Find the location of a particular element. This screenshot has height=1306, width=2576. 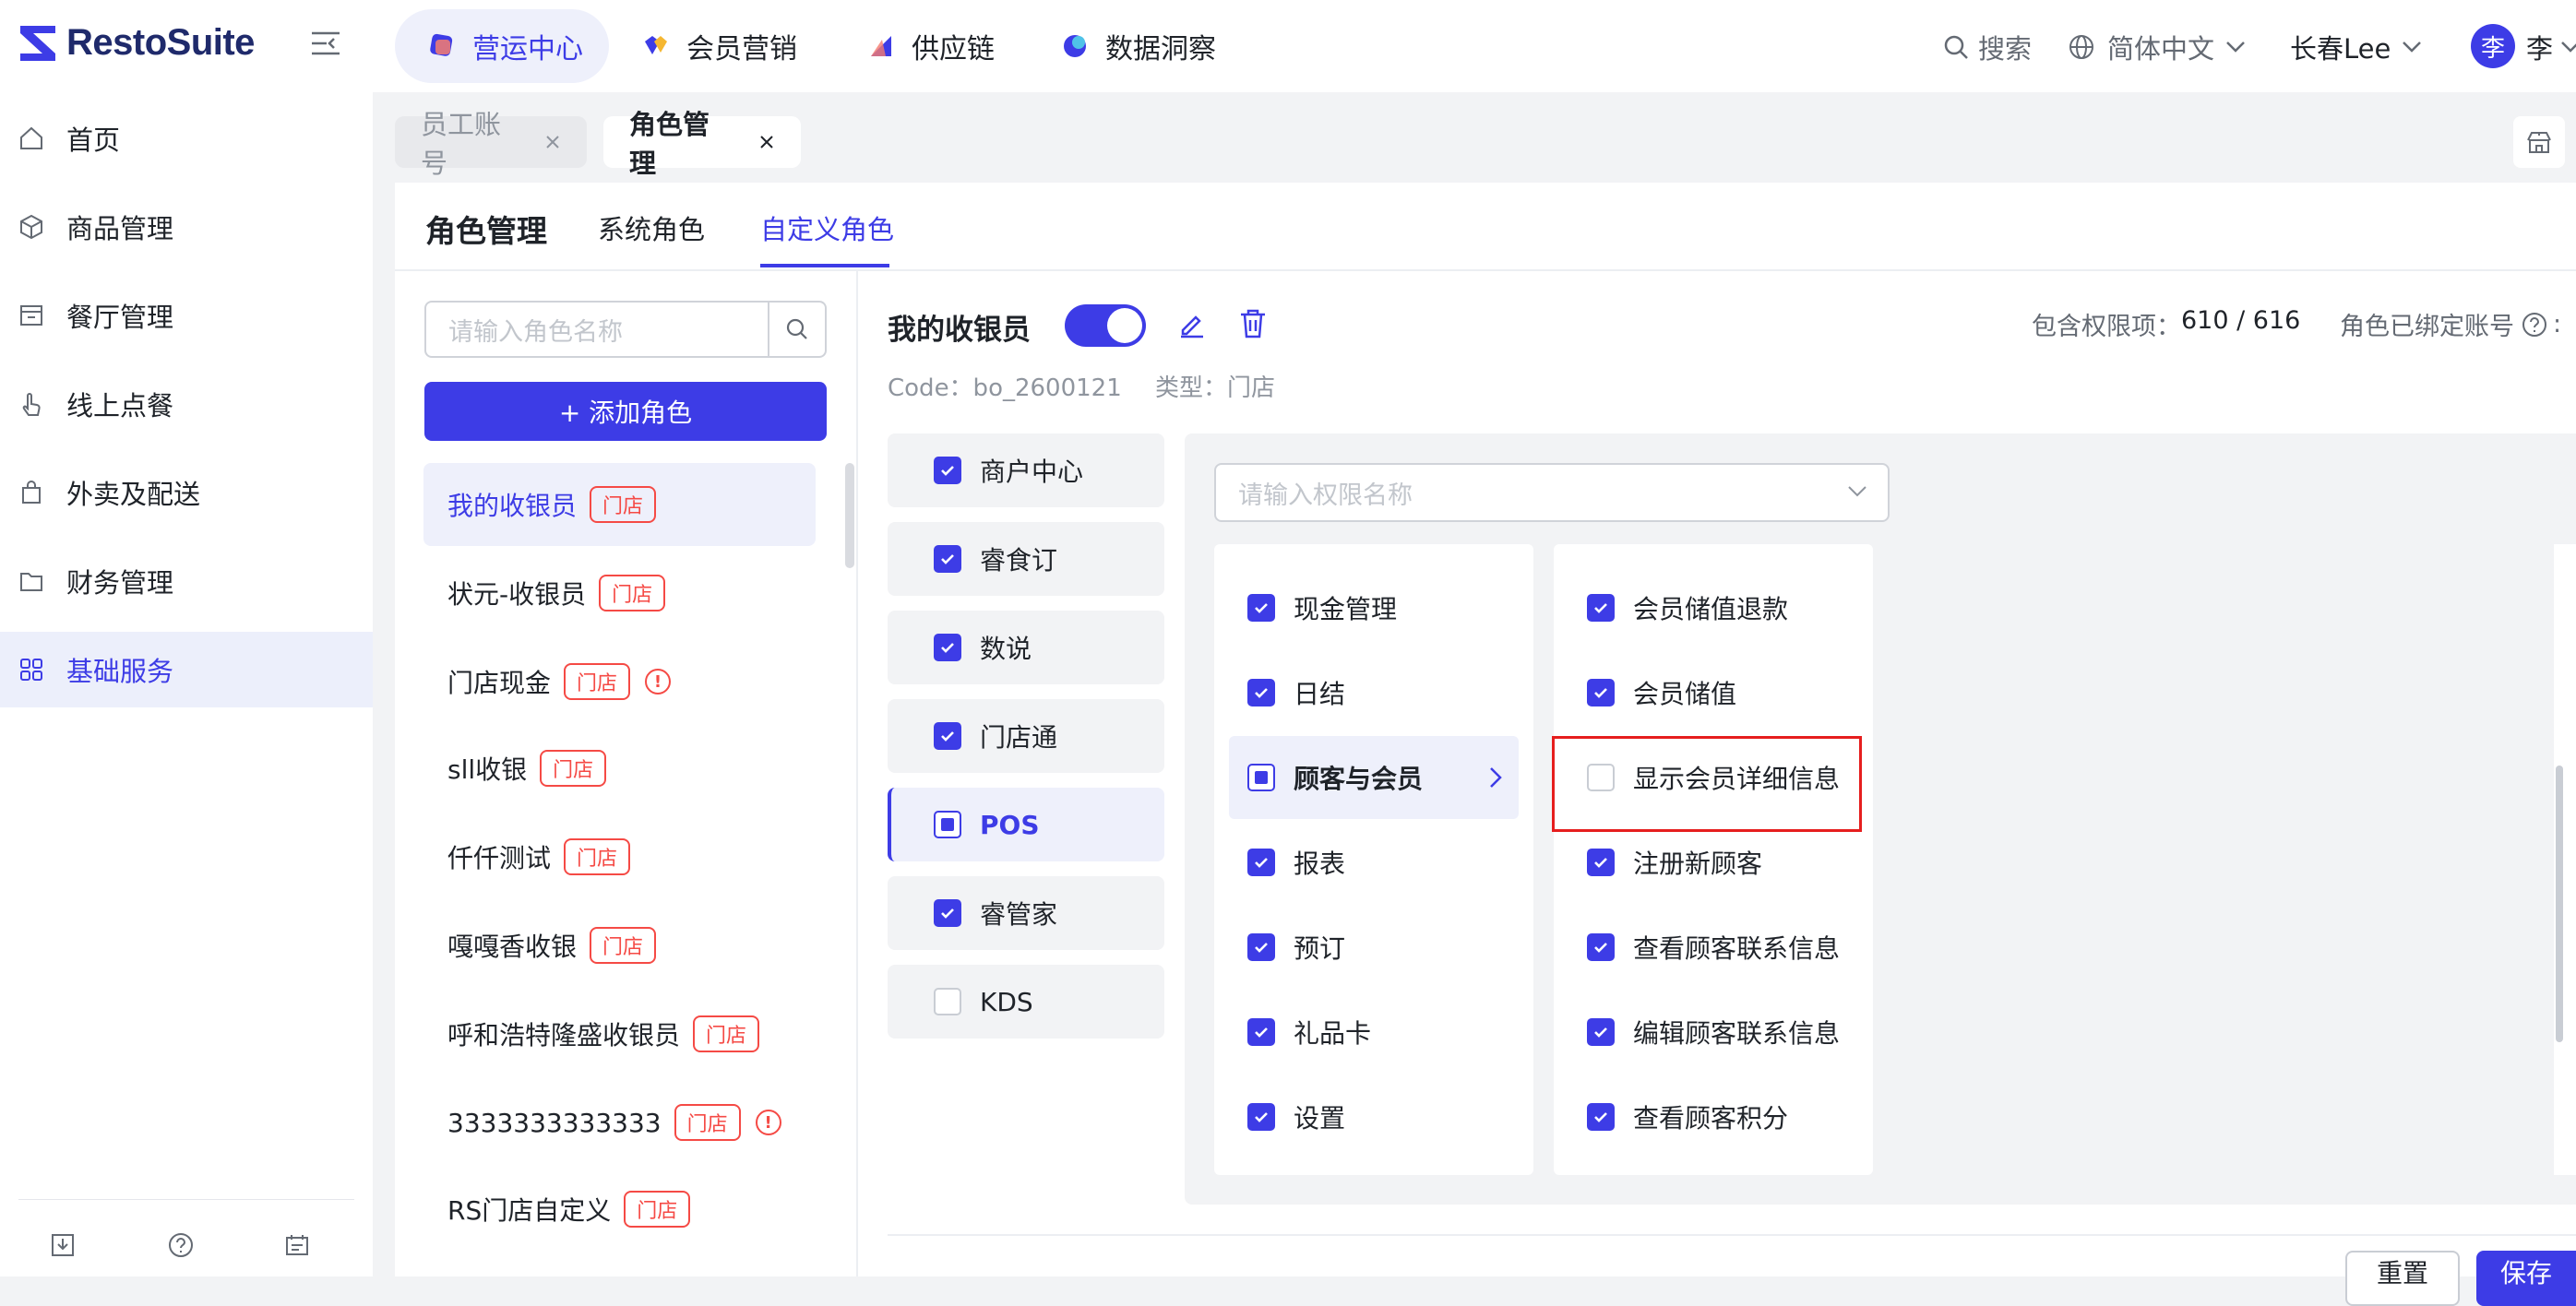

role-item-name: RS门店自定义 is located at coordinates (530, 1210).